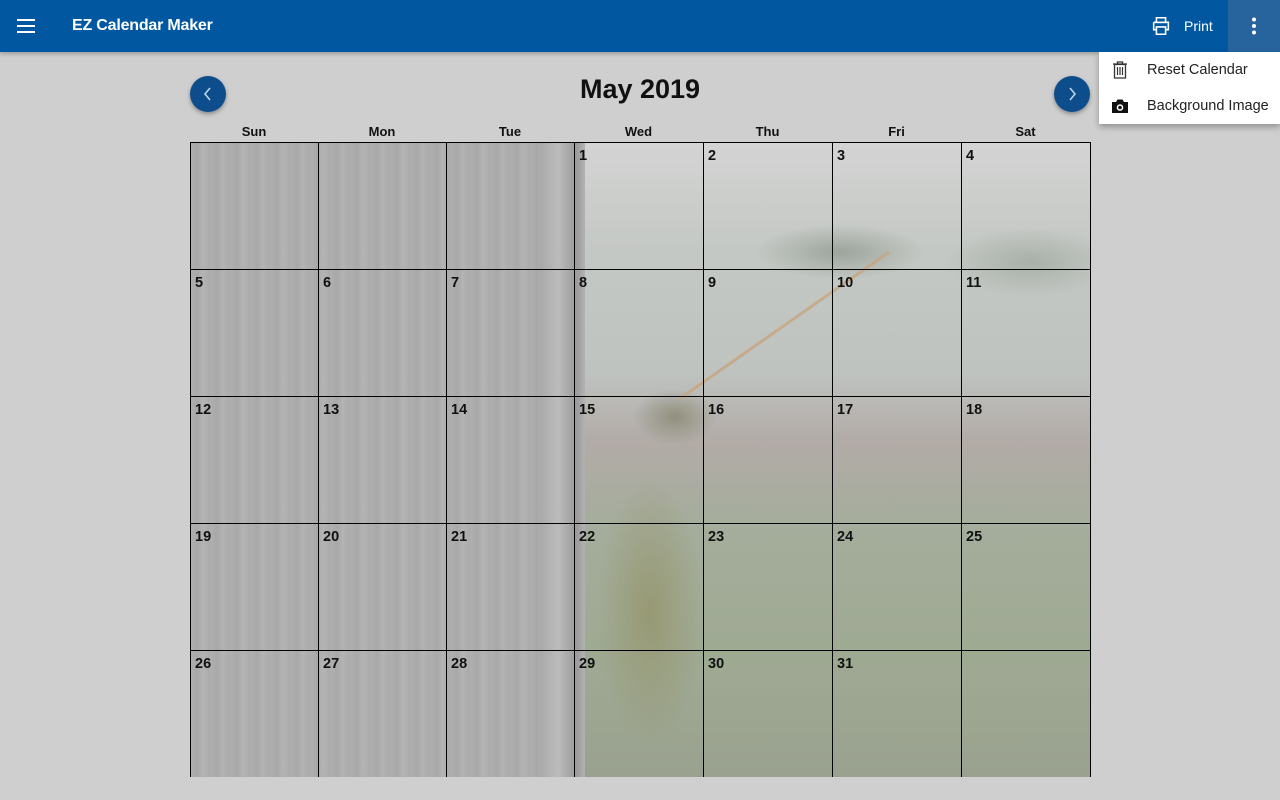  Describe the element at coordinates (587, 410) in the screenshot. I see `day-number: 15` at that location.